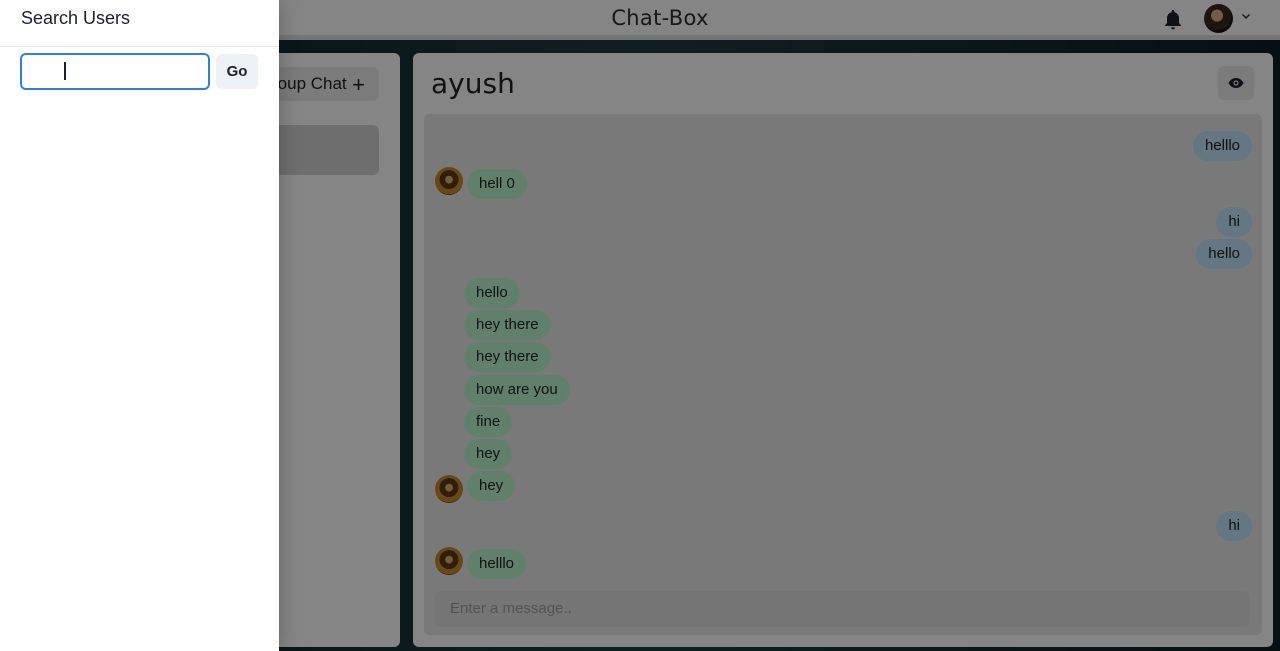 The width and height of the screenshot is (1280, 651). What do you see at coordinates (237, 71) in the screenshot?
I see `go-button: Go` at bounding box center [237, 71].